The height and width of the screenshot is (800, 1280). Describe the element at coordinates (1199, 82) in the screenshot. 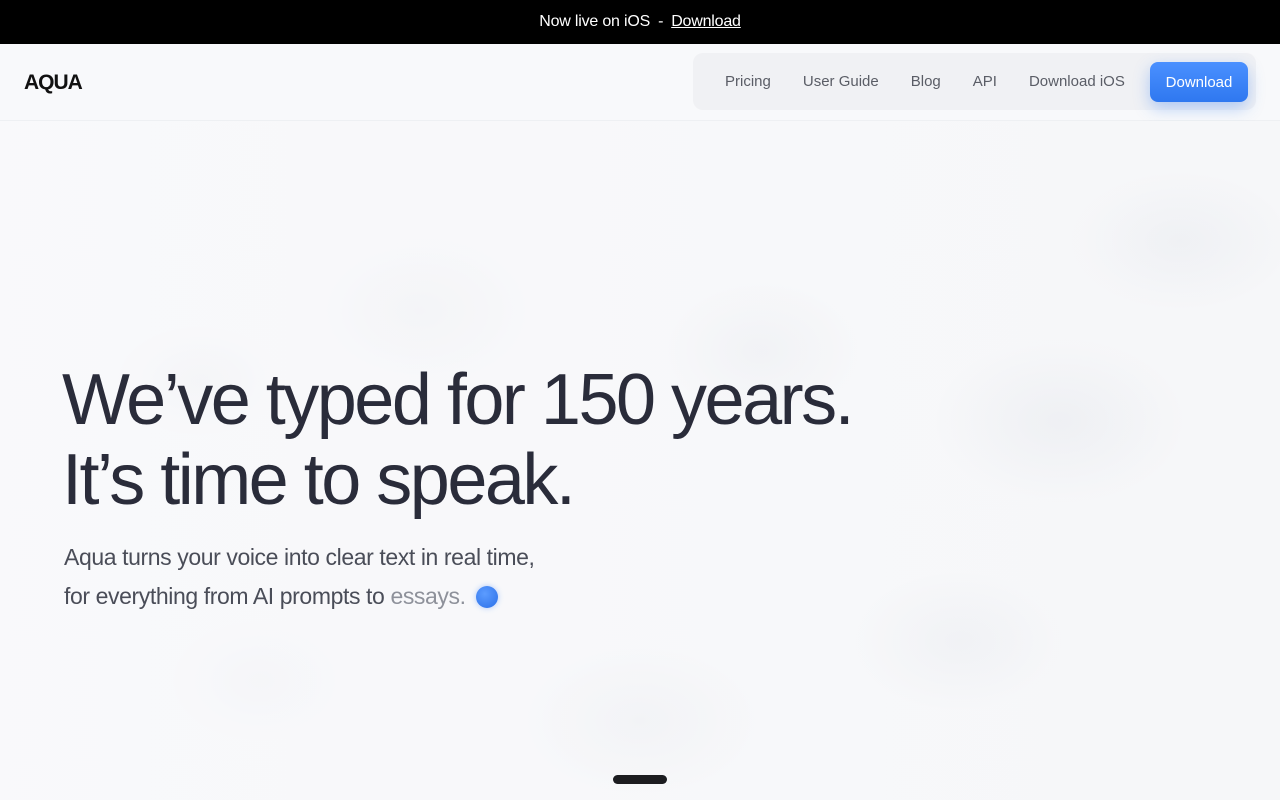

I see `download-button: Download` at that location.